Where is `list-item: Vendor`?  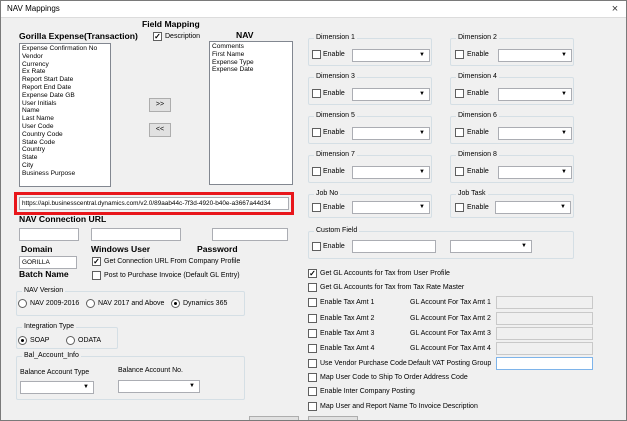 list-item: Vendor is located at coordinates (65, 57).